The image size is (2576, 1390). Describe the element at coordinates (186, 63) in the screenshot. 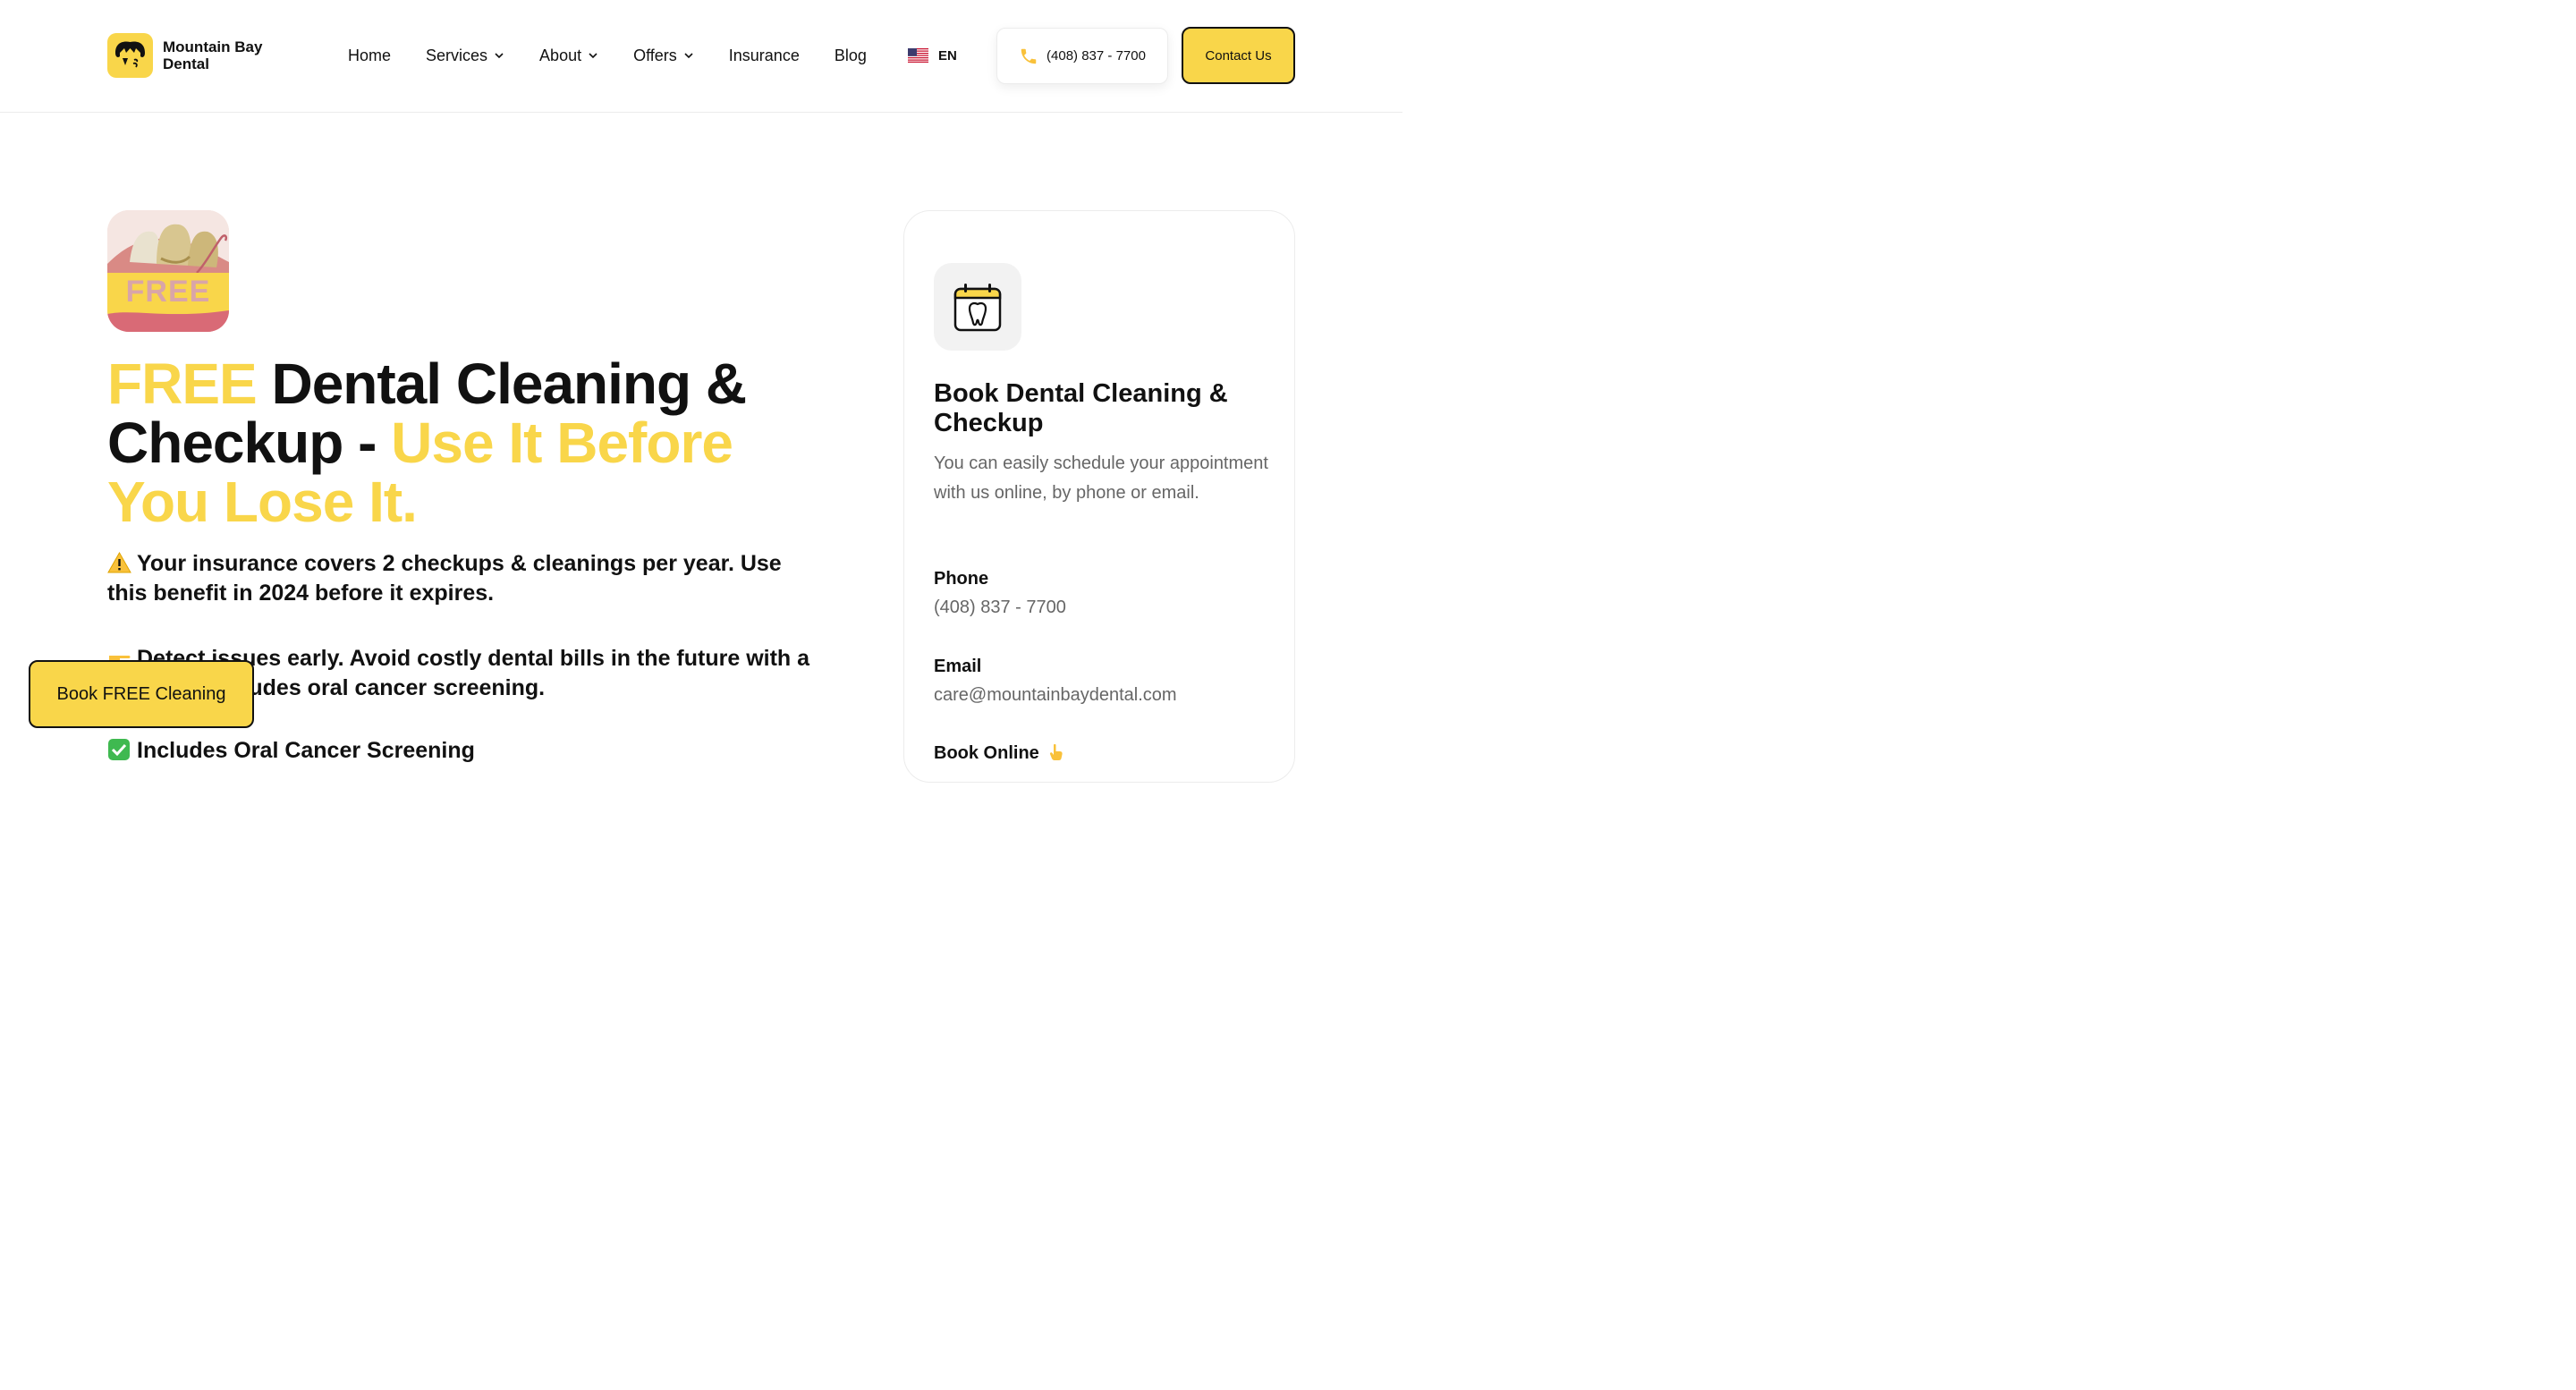

I see `brand-name-line2: Dental` at that location.